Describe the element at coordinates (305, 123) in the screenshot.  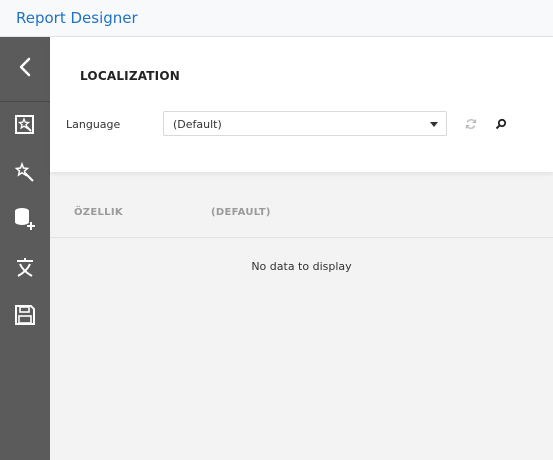
I see `language-dropdown: (Default)` at that location.